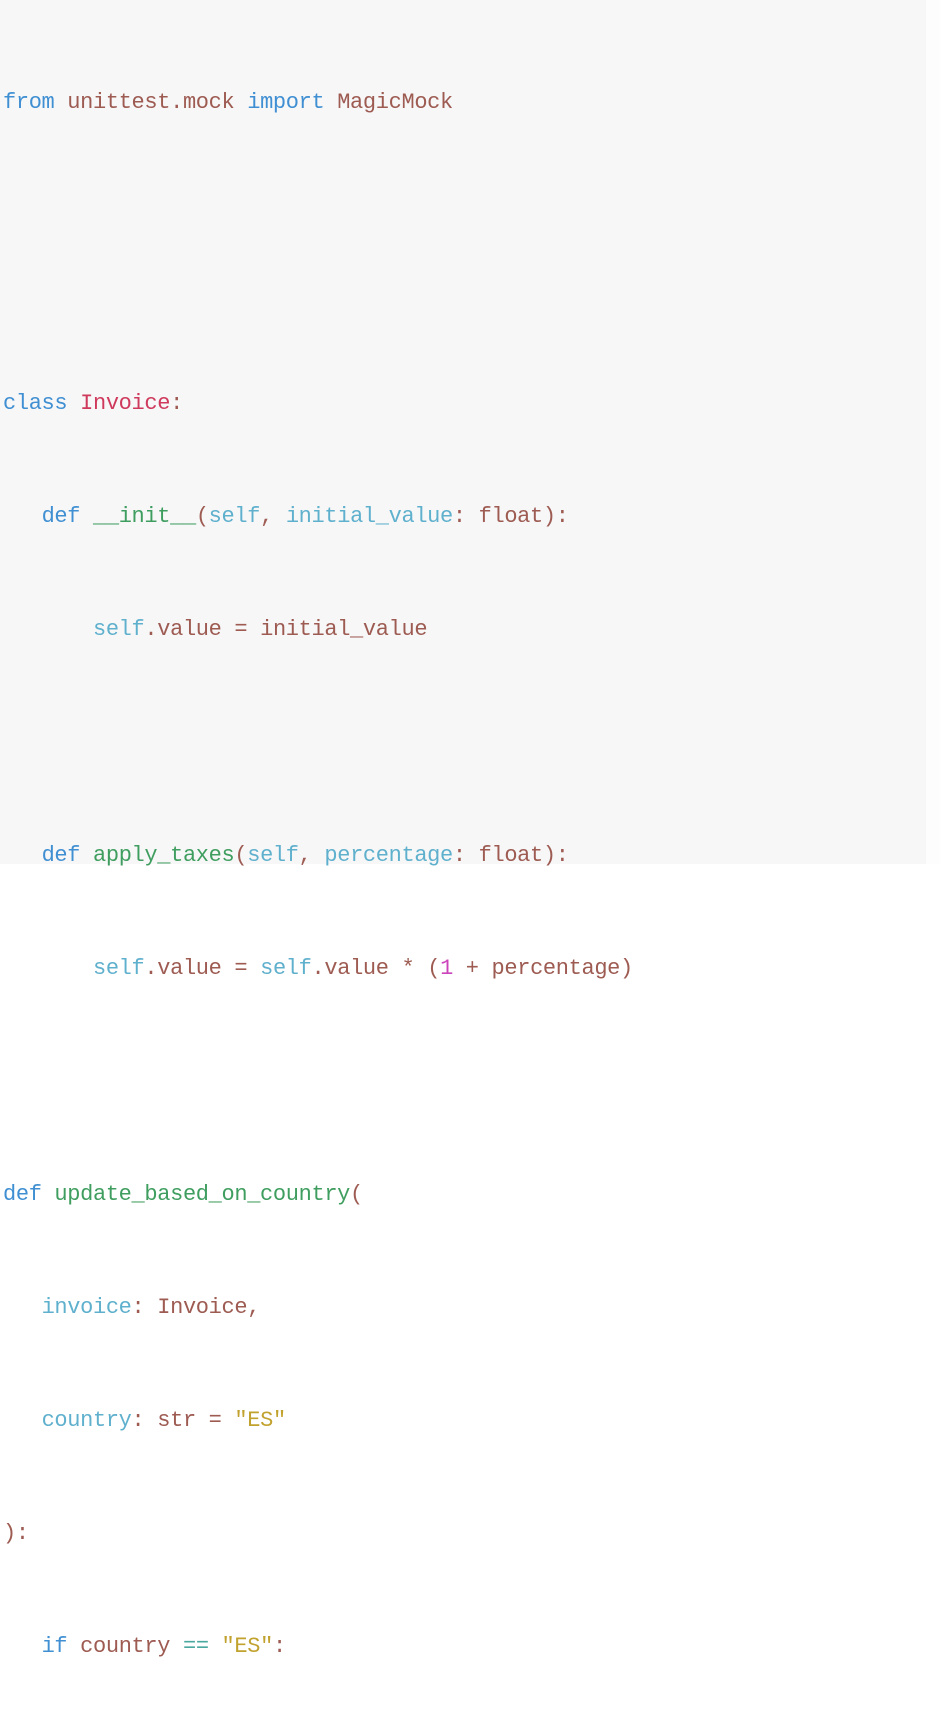 This screenshot has height=1728, width=940. What do you see at coordinates (86, 1420) in the screenshot?
I see `param-country: country` at bounding box center [86, 1420].